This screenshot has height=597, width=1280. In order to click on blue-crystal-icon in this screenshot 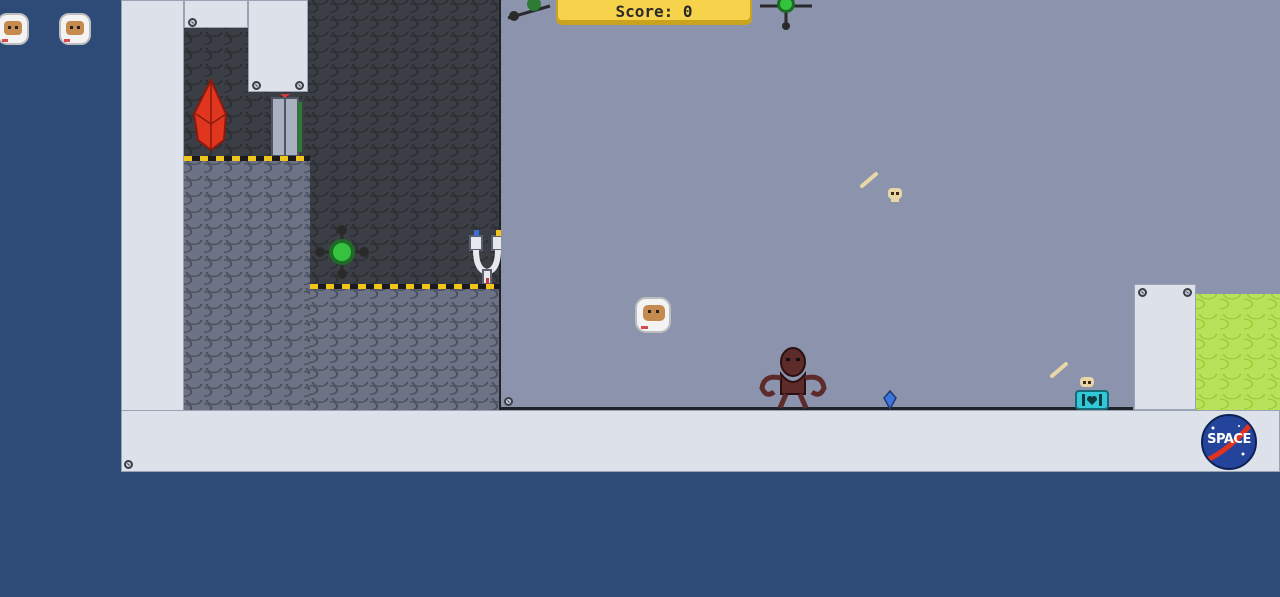, I will do `click(890, 400)`.